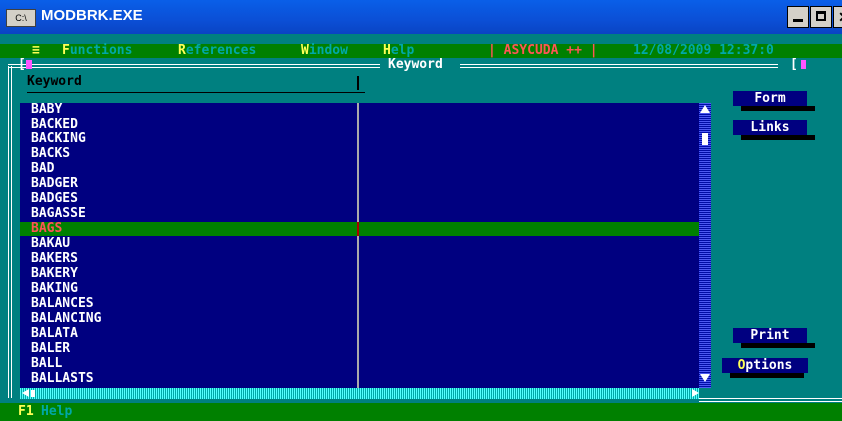 The height and width of the screenshot is (421, 842). Describe the element at coordinates (36, 51) in the screenshot. I see `system-menu: ≡` at that location.